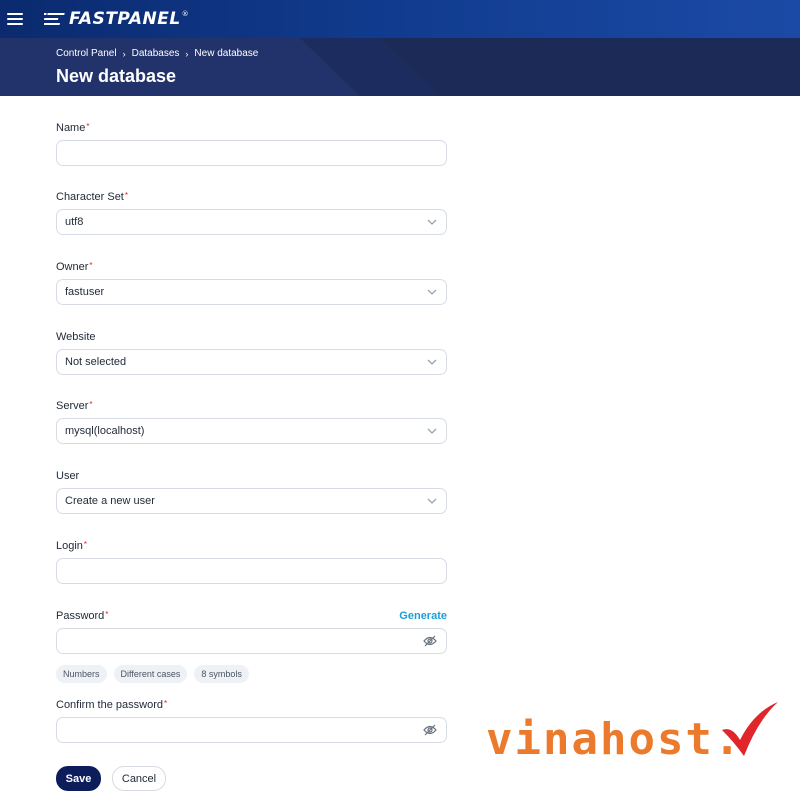  Describe the element at coordinates (78, 778) in the screenshot. I see `save-button: Save` at that location.